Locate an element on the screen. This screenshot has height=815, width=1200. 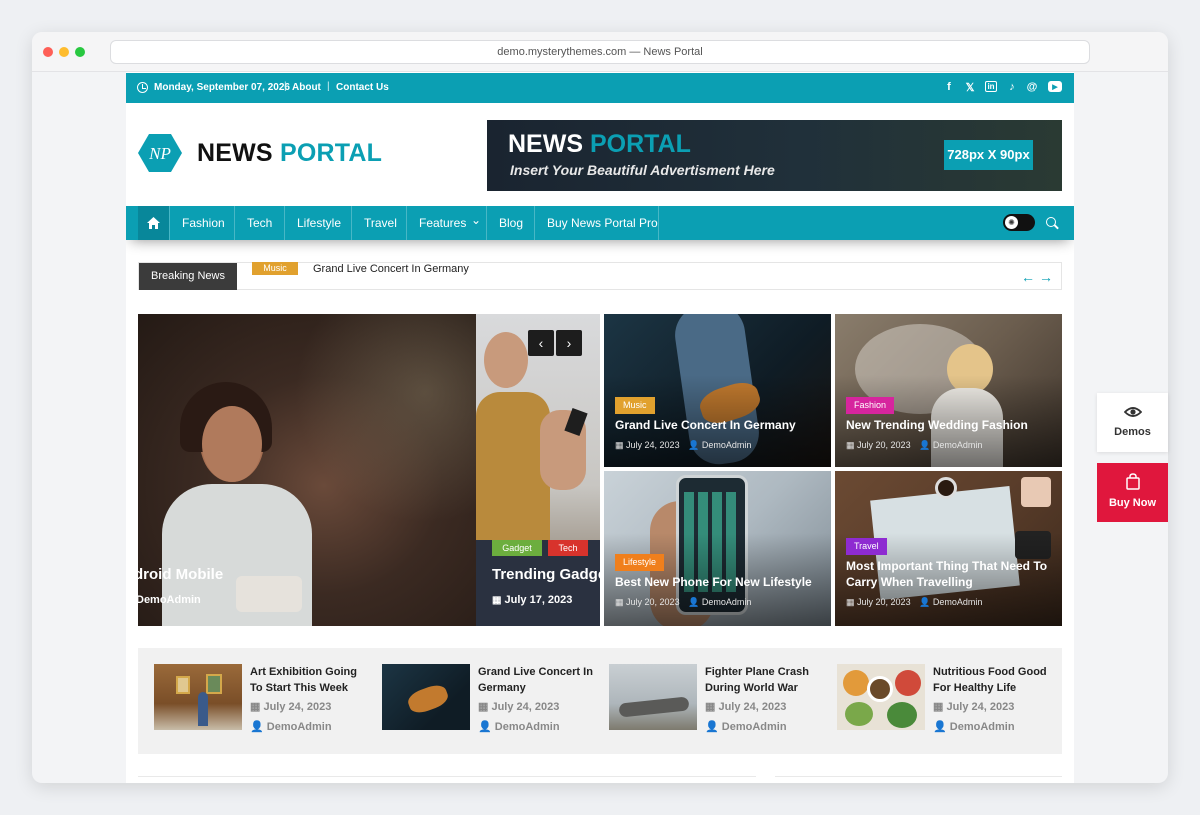
post-thumbnail-art-exhibition is located at coordinates (198, 697).